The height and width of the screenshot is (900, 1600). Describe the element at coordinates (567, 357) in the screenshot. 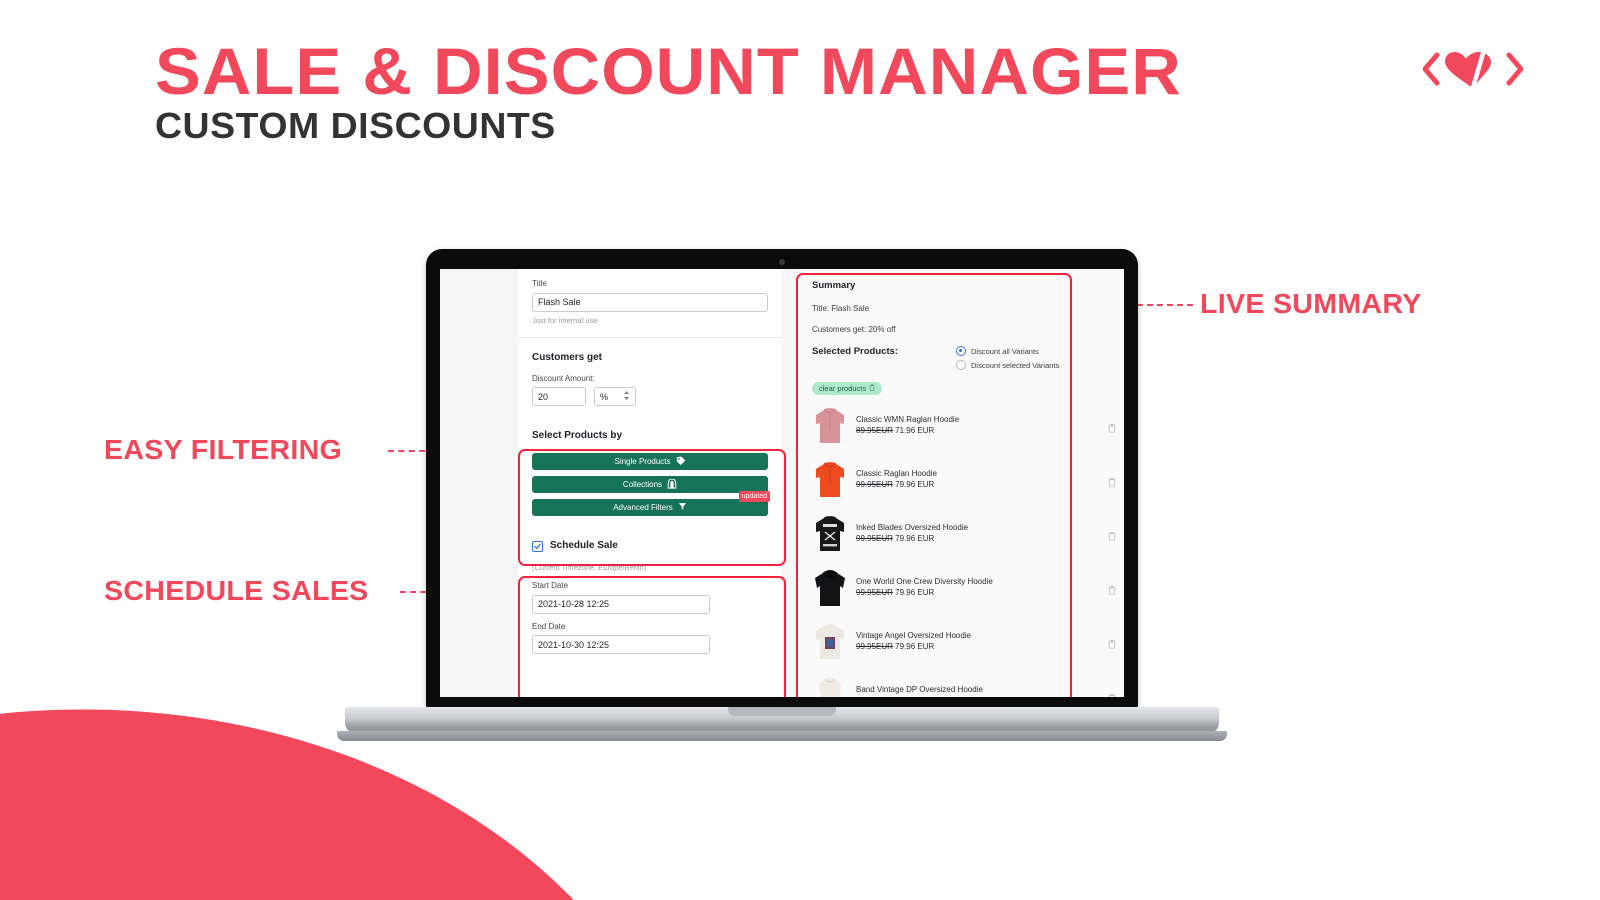

I see `customers-get-heading: Customers get` at that location.